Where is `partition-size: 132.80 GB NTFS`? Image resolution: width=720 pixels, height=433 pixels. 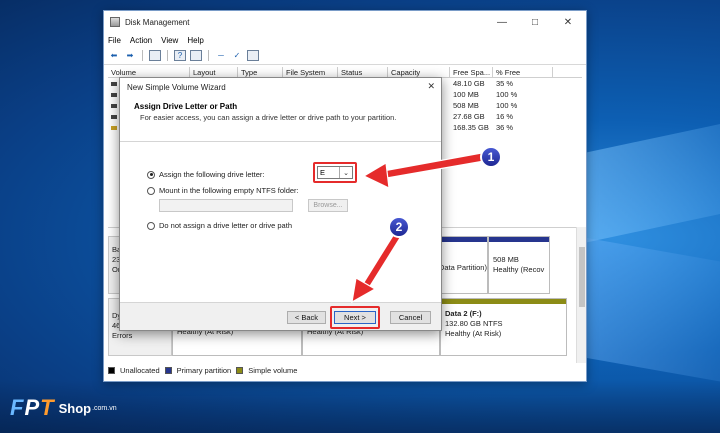 partition-size: 132.80 GB NTFS is located at coordinates (474, 323).